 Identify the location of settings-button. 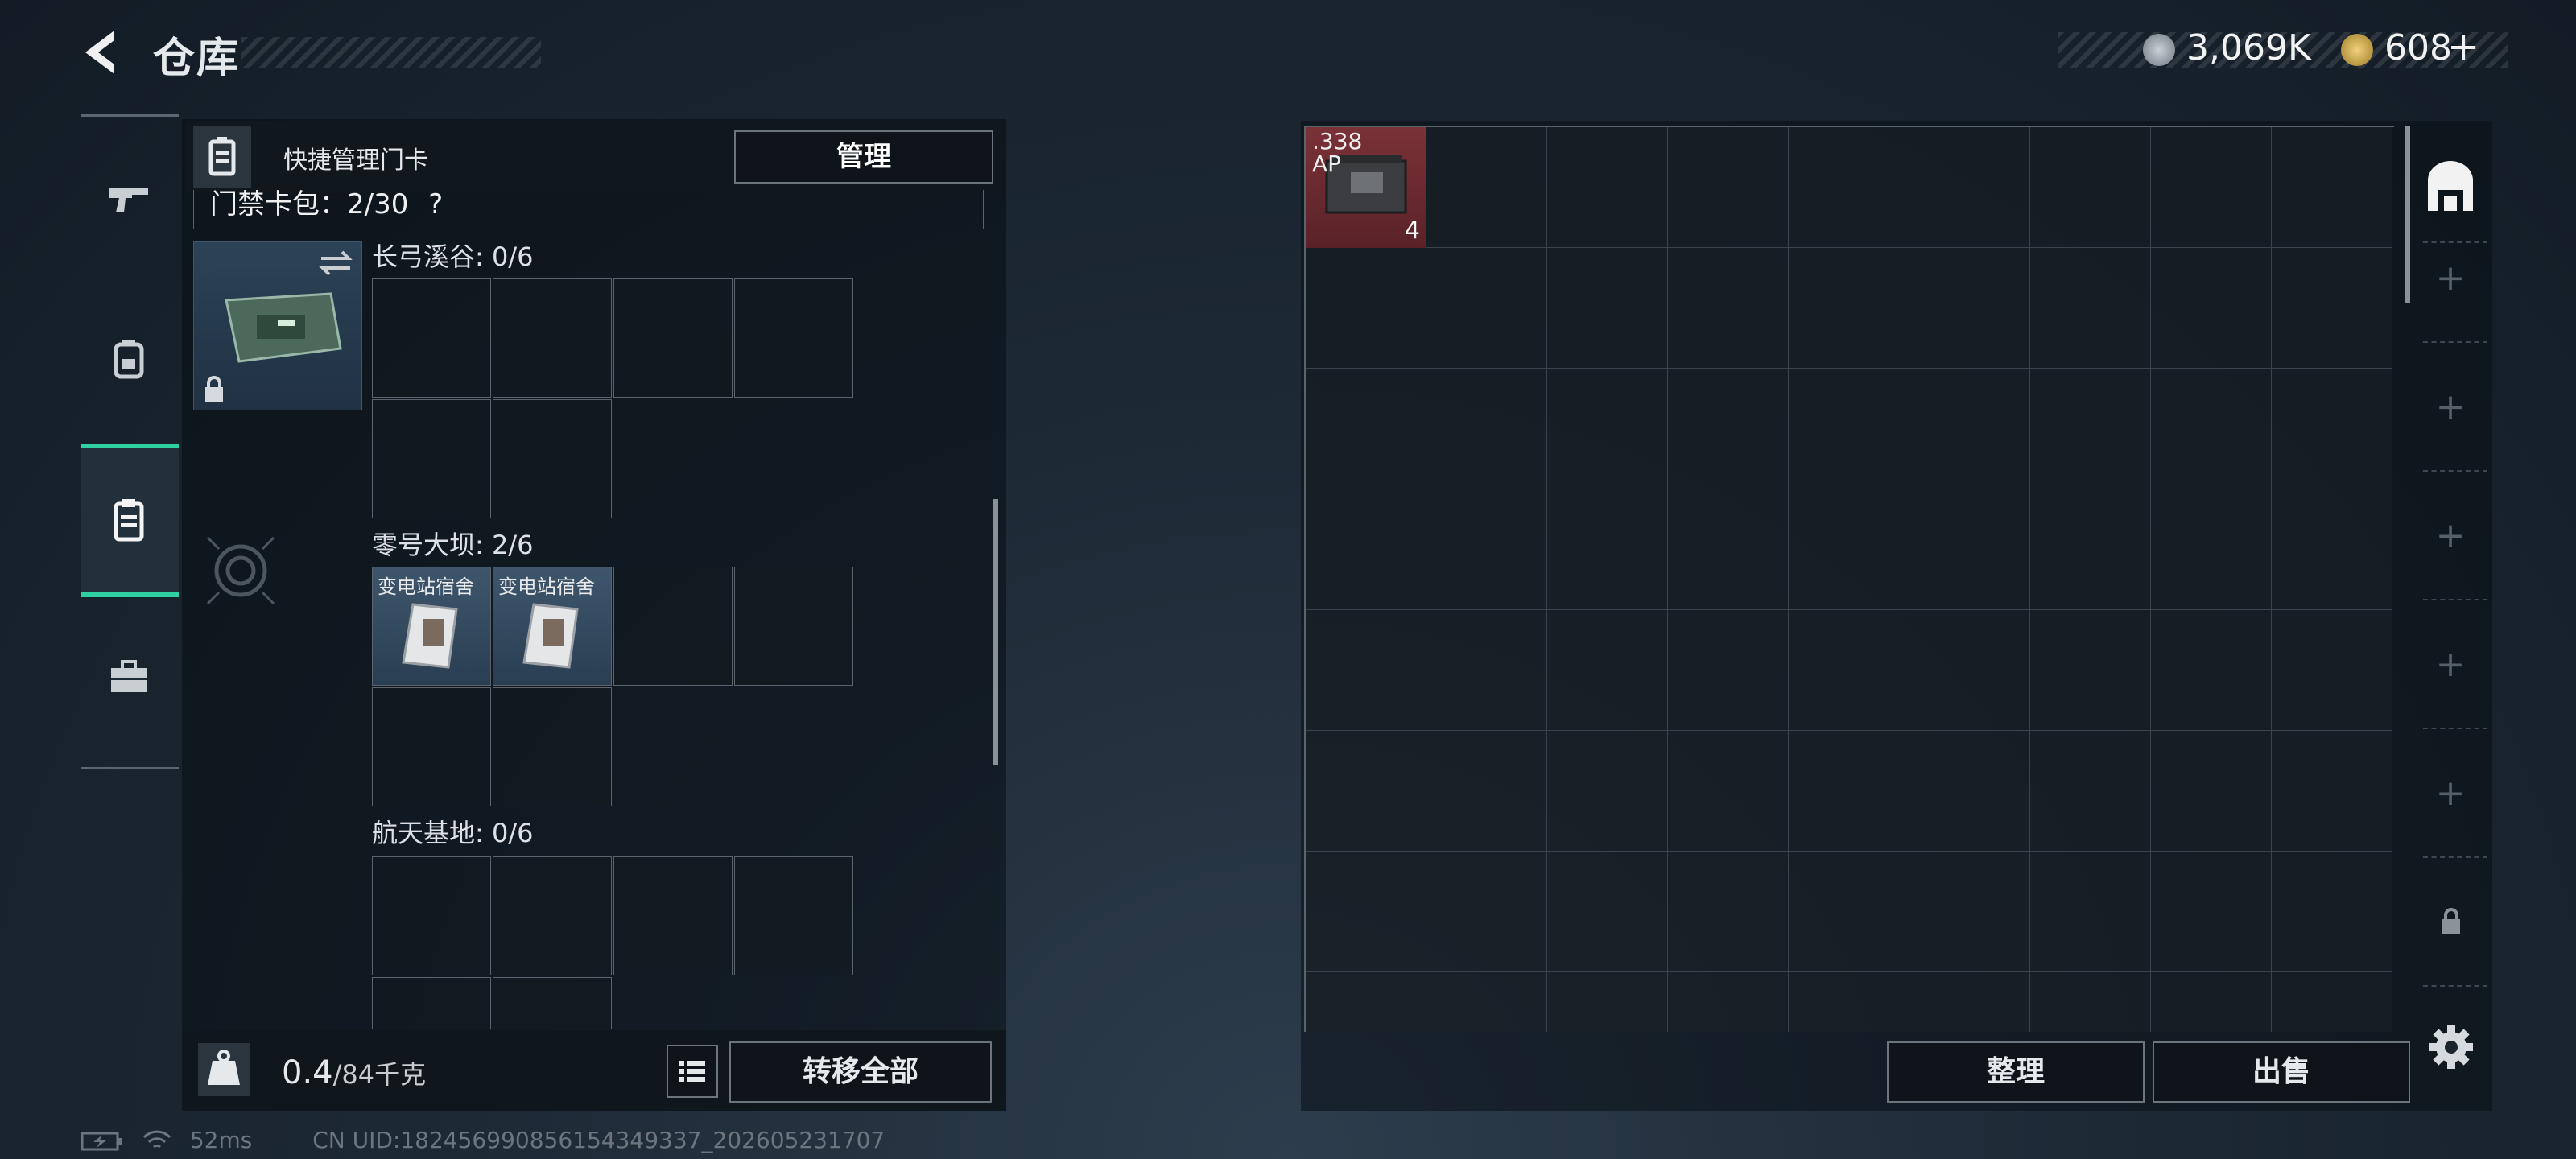
(2451, 1047).